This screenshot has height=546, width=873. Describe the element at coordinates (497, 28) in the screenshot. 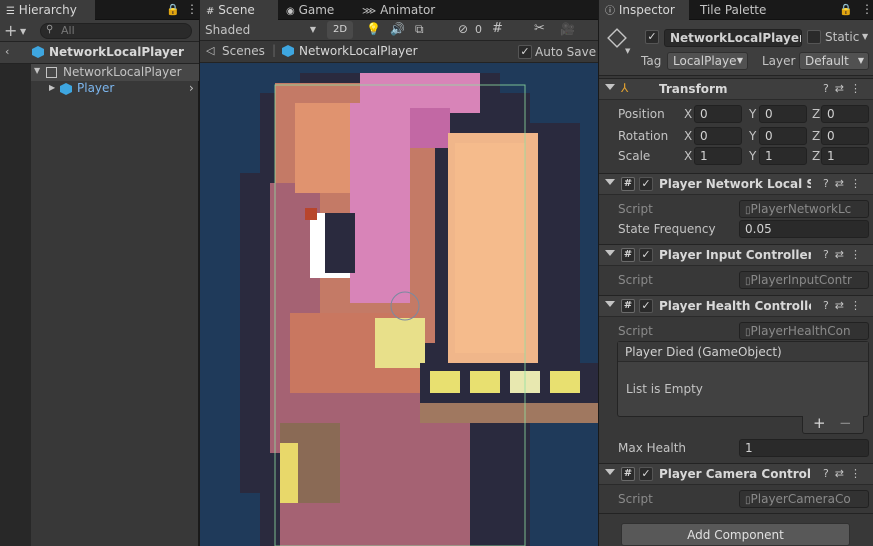

I see `grid-snap-icon: #` at that location.